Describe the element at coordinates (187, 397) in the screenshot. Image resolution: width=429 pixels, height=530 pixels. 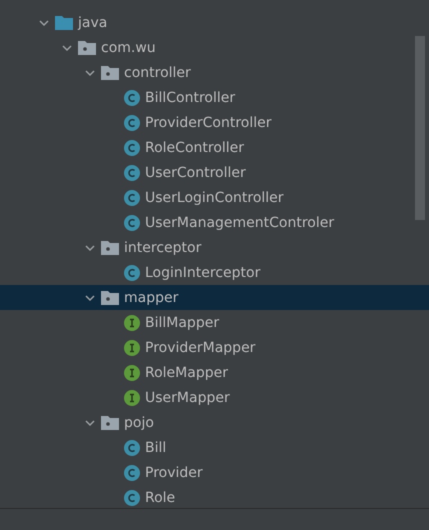
I see `tree-label: UserMapper` at that location.